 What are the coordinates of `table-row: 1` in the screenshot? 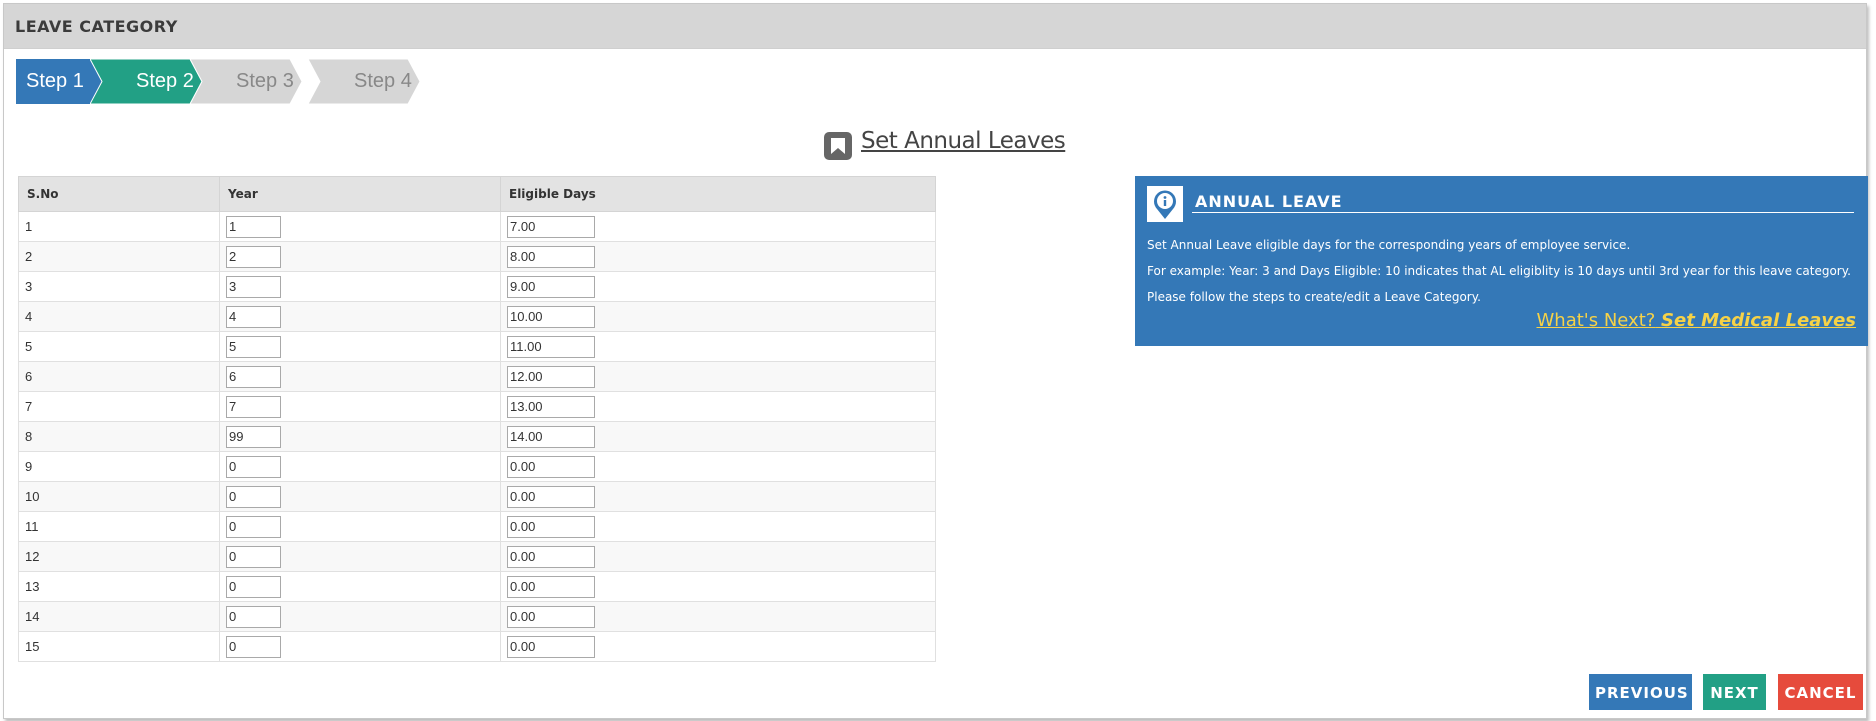 It's located at (477, 226).